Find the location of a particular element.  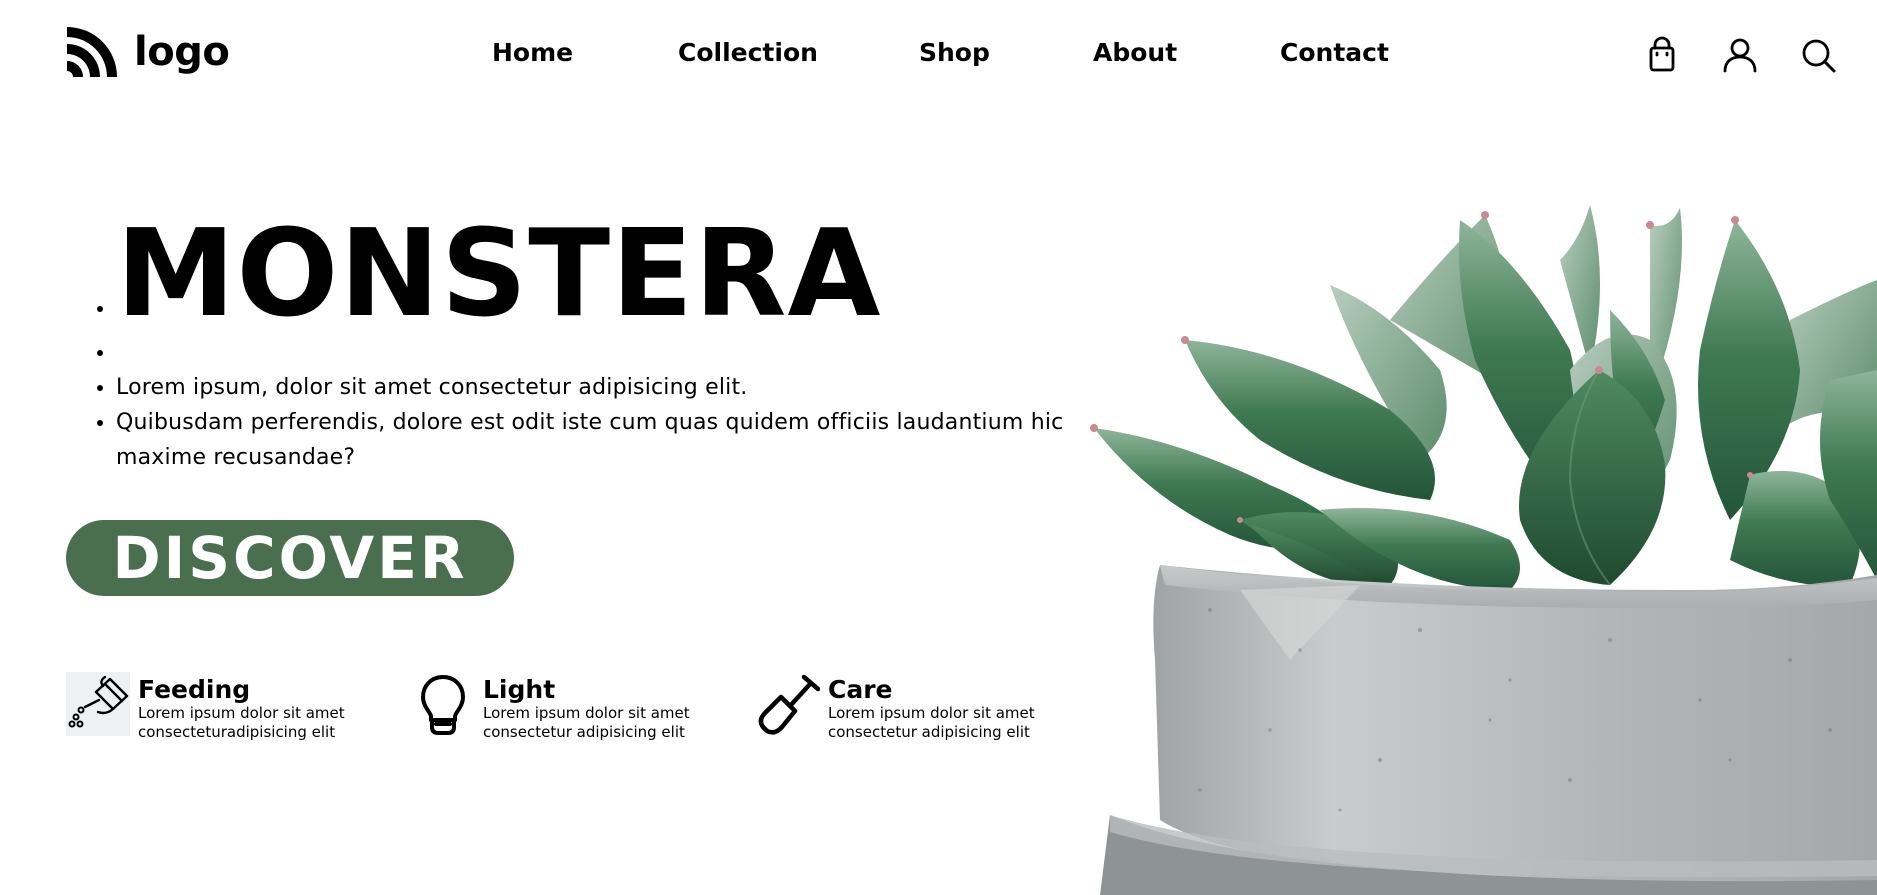

feature-title: Care is located at coordinates (860, 689).